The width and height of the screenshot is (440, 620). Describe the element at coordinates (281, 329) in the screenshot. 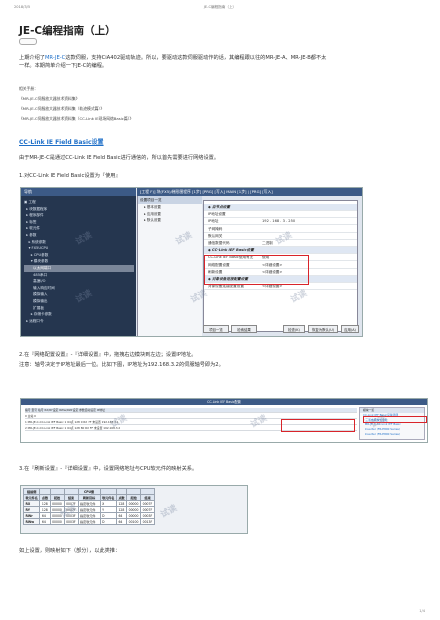

I see `button-row: 项目一览 检索结果 检查(K) 恢复为默认(U) 应用(A)` at that location.